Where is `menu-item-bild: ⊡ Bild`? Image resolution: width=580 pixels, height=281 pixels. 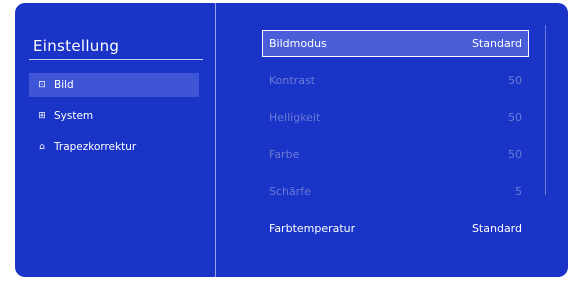
menu-item-bild: ⊡ Bild is located at coordinates (114, 85).